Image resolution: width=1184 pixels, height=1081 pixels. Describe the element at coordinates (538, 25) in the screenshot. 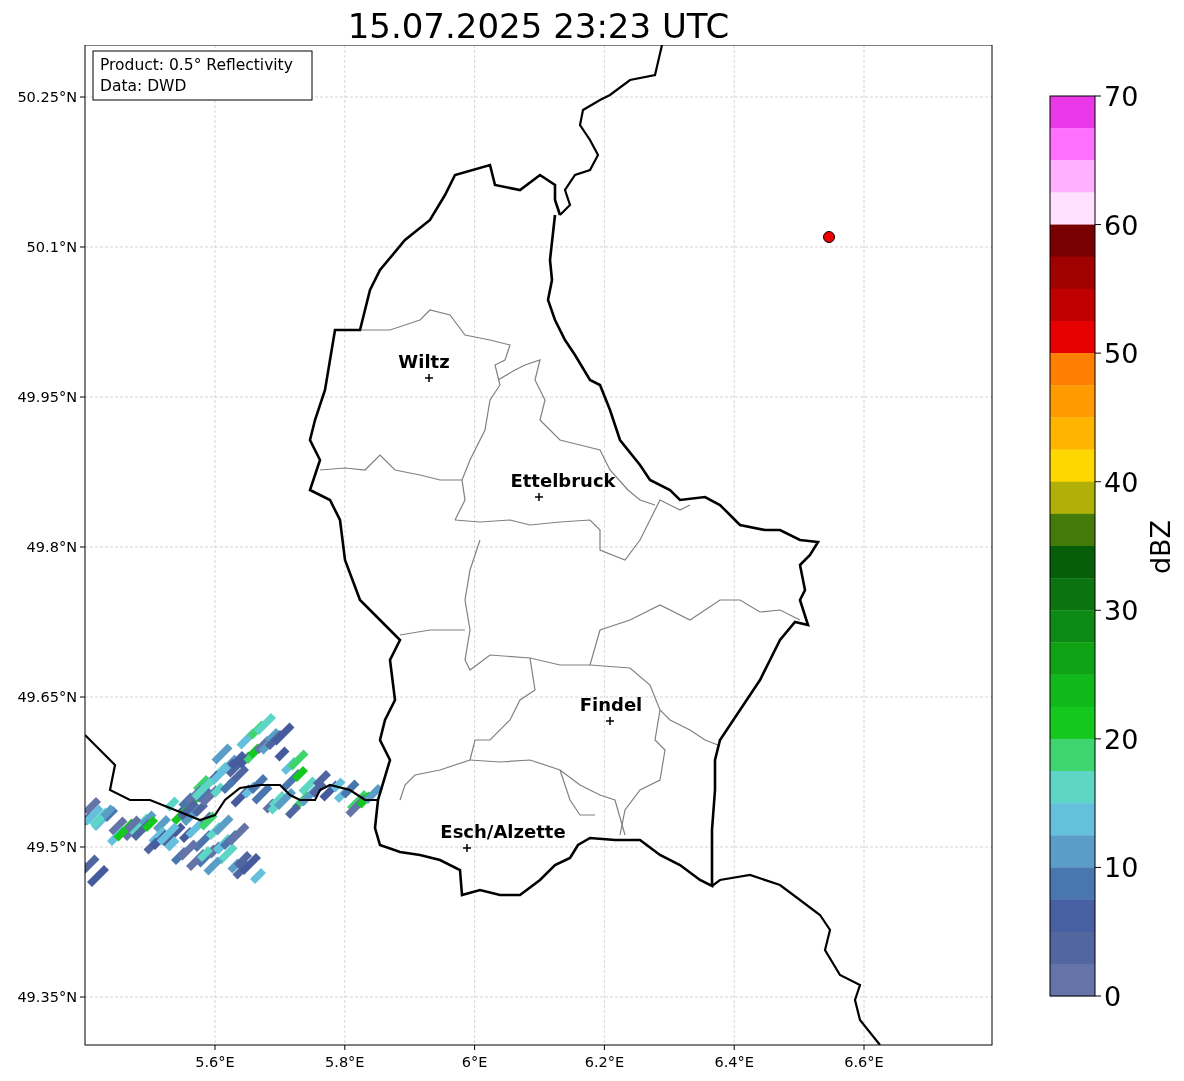

I see `chart-title: 15.07.2025 23:23 UTC` at that location.